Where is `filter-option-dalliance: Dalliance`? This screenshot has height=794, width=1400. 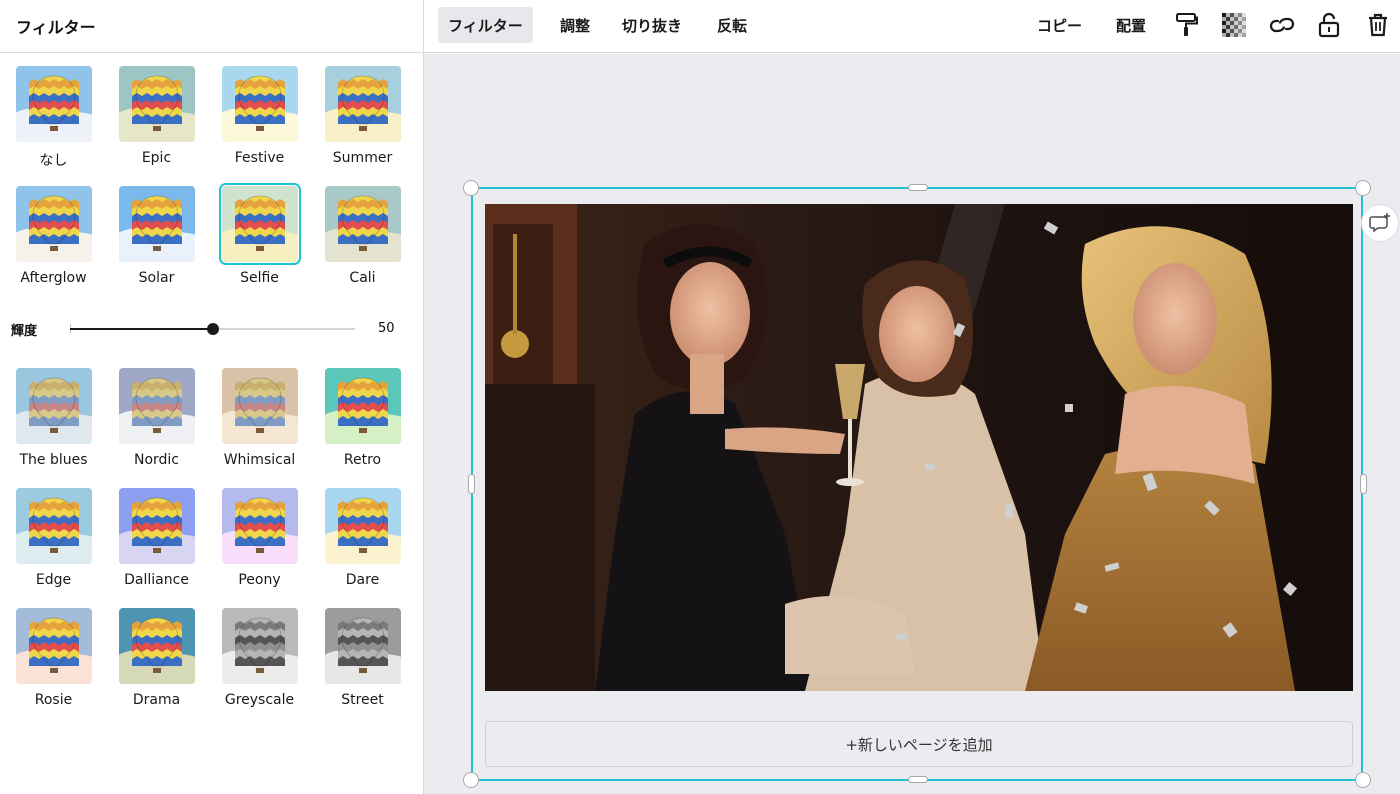
filter-option-dalliance: Dalliance is located at coordinates (156, 543).